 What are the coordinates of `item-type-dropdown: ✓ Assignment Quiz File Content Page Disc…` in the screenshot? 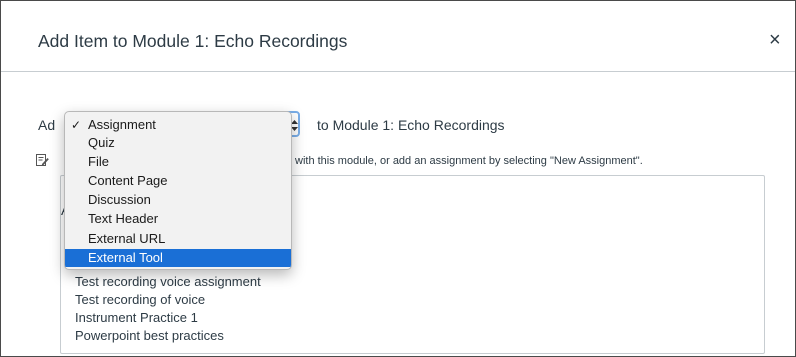 It's located at (178, 190).